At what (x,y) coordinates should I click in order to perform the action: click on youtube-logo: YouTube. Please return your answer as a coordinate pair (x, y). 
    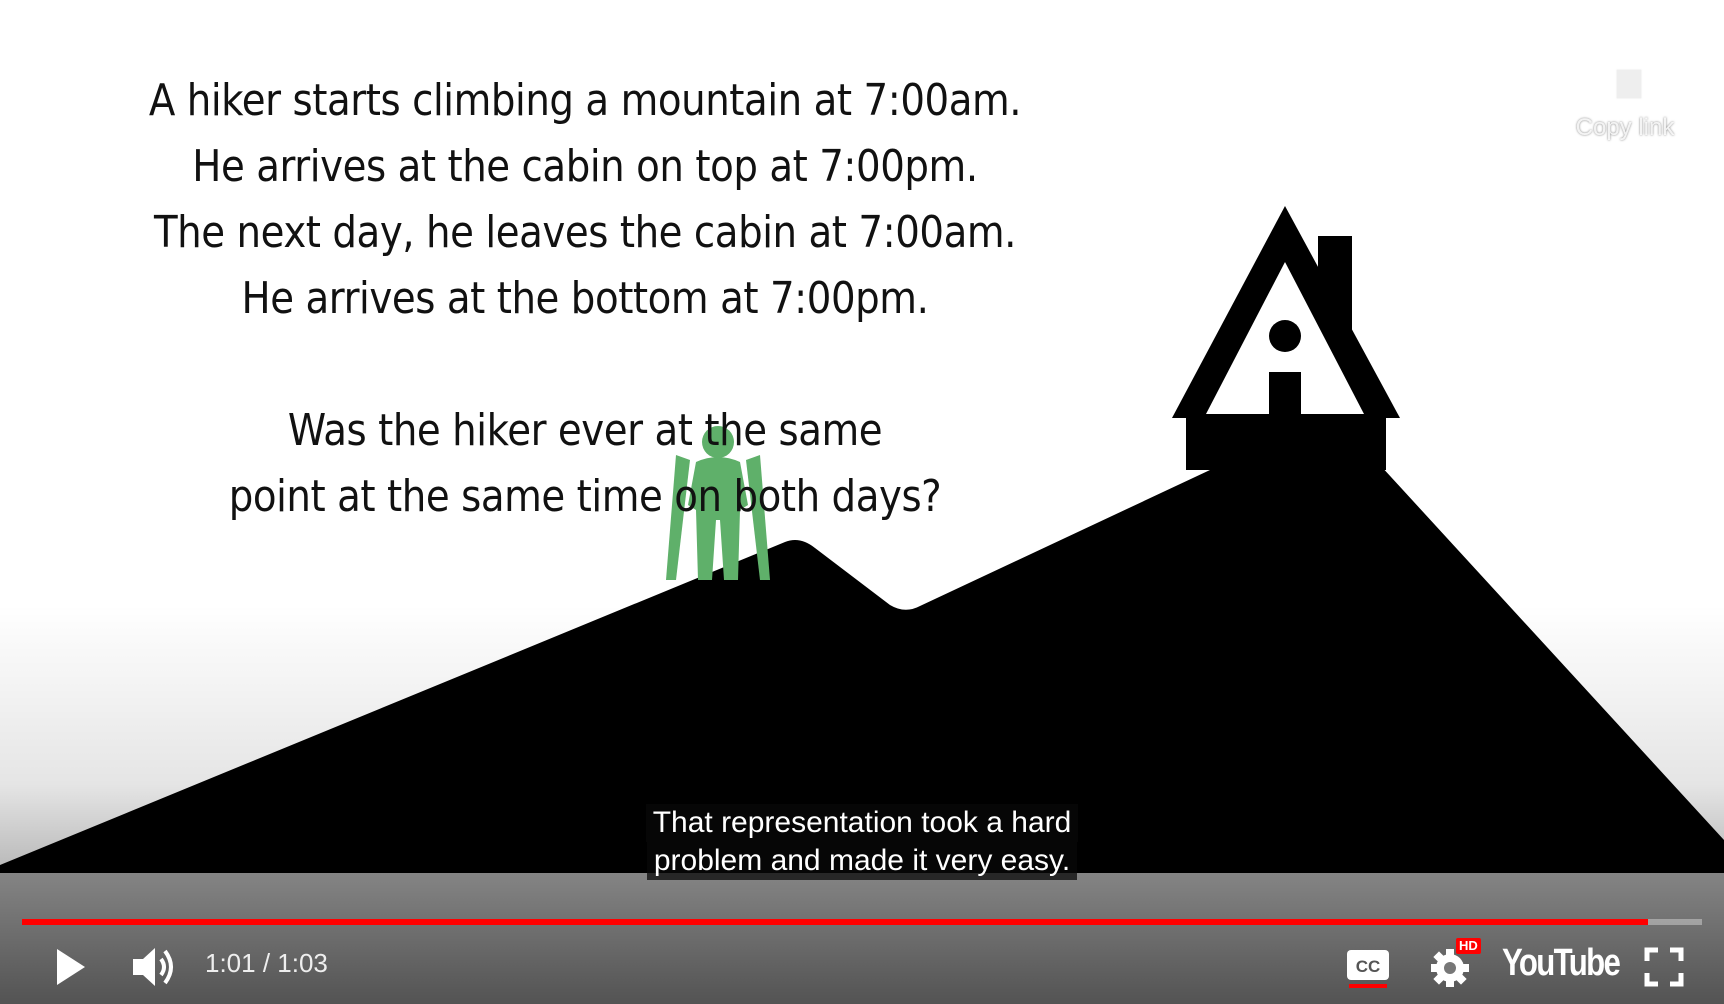
    Looking at the image, I should click on (1561, 963).